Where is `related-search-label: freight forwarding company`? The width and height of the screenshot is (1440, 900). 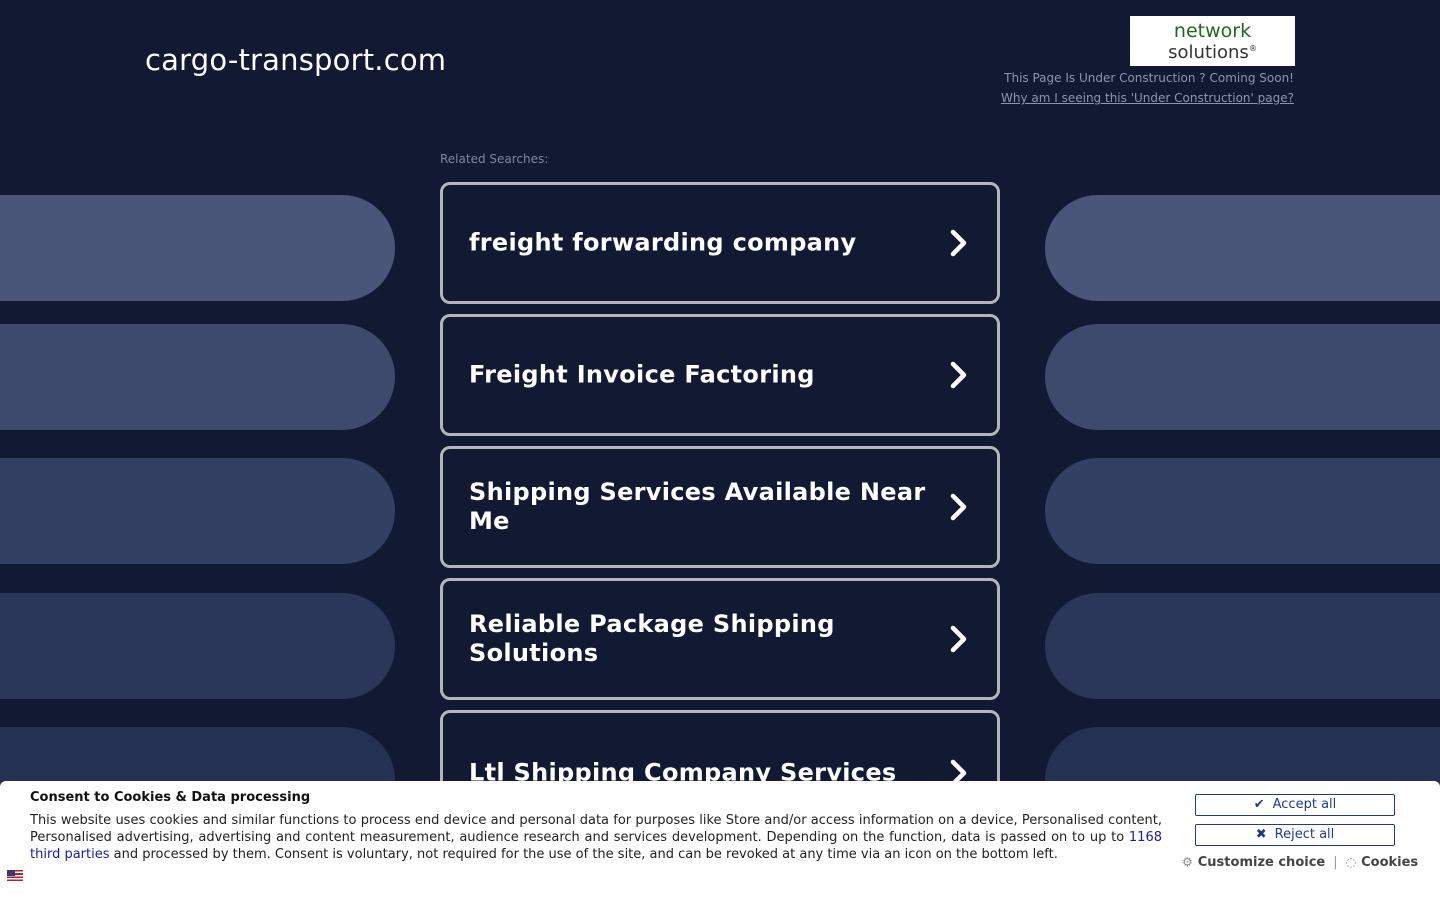 related-search-label: freight forwarding company is located at coordinates (663, 242).